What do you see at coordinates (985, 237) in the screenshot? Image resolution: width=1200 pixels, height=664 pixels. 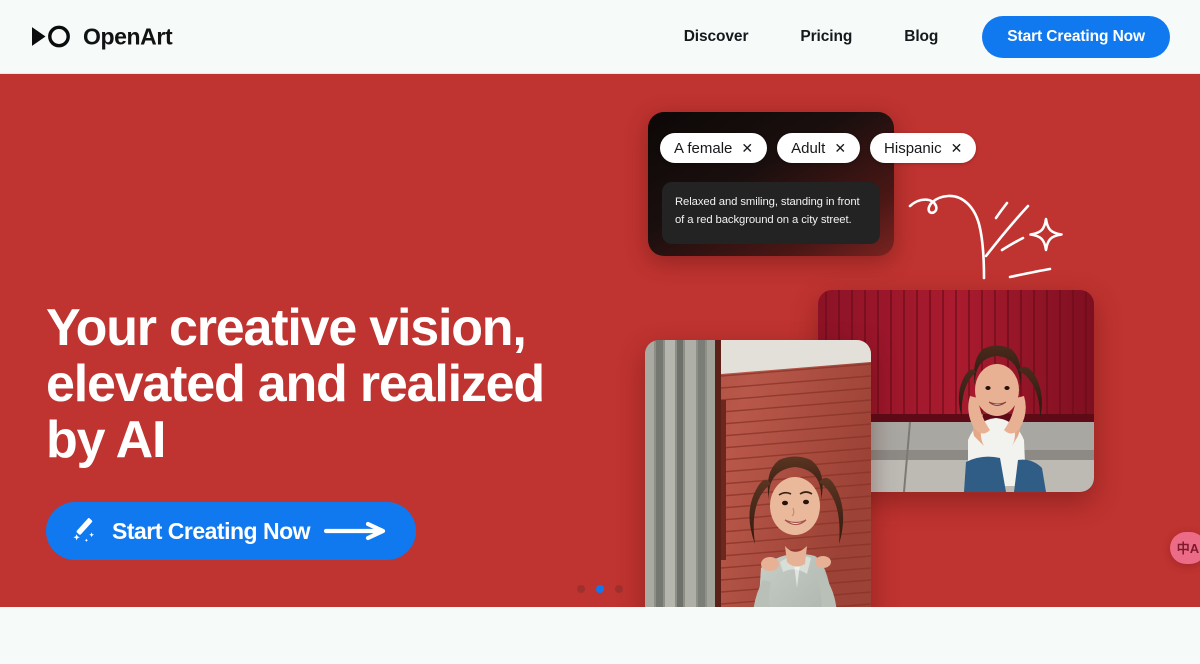 I see `doodle-swoosh-sparkle-icon` at bounding box center [985, 237].